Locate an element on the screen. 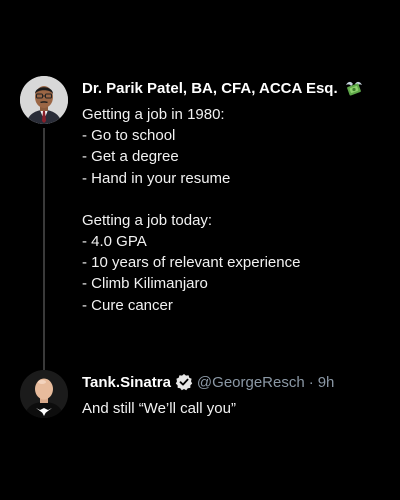  tweet-line: - Hand in your resume is located at coordinates (156, 178).